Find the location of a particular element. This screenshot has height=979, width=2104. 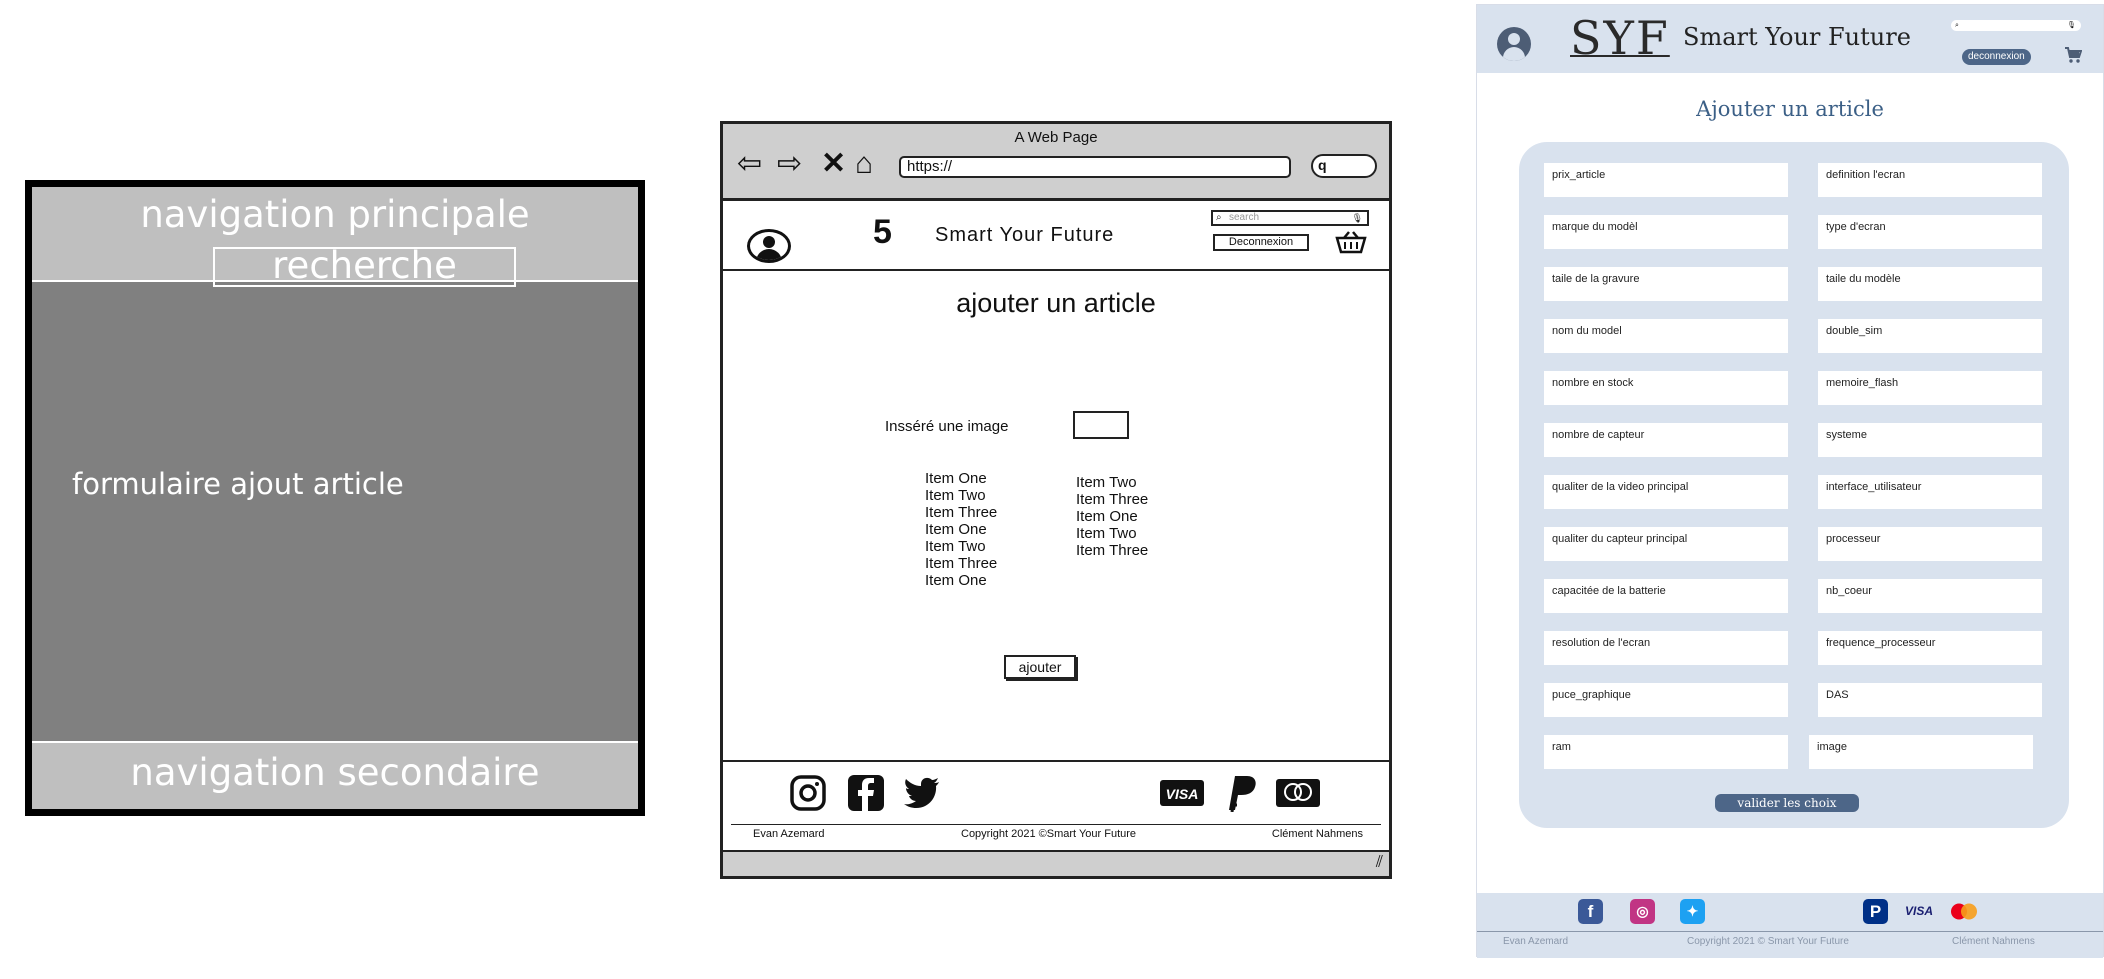

sketch-search-input: ⌕ search 🎙 is located at coordinates (1290, 218).